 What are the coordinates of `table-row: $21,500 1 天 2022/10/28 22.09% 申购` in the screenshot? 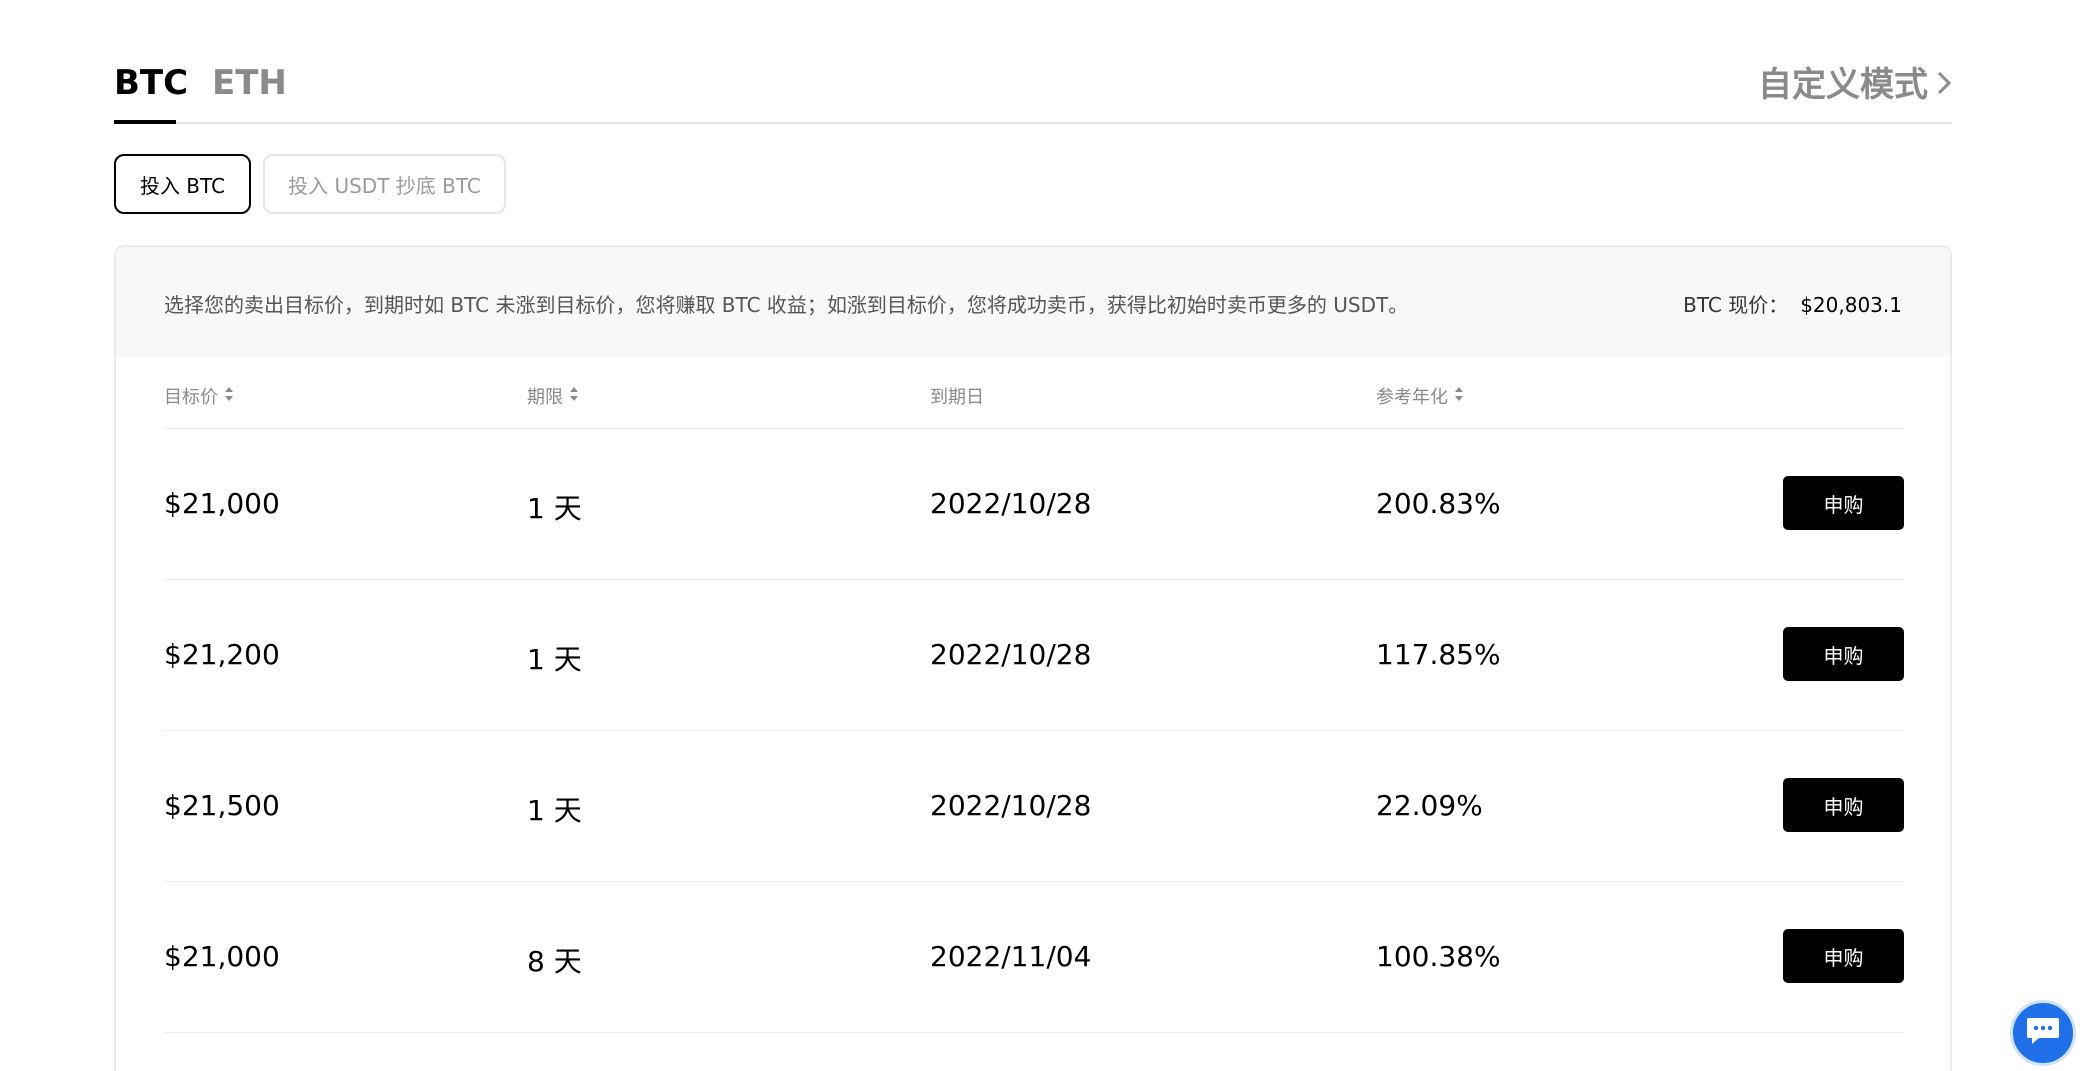 It's located at (1034, 806).